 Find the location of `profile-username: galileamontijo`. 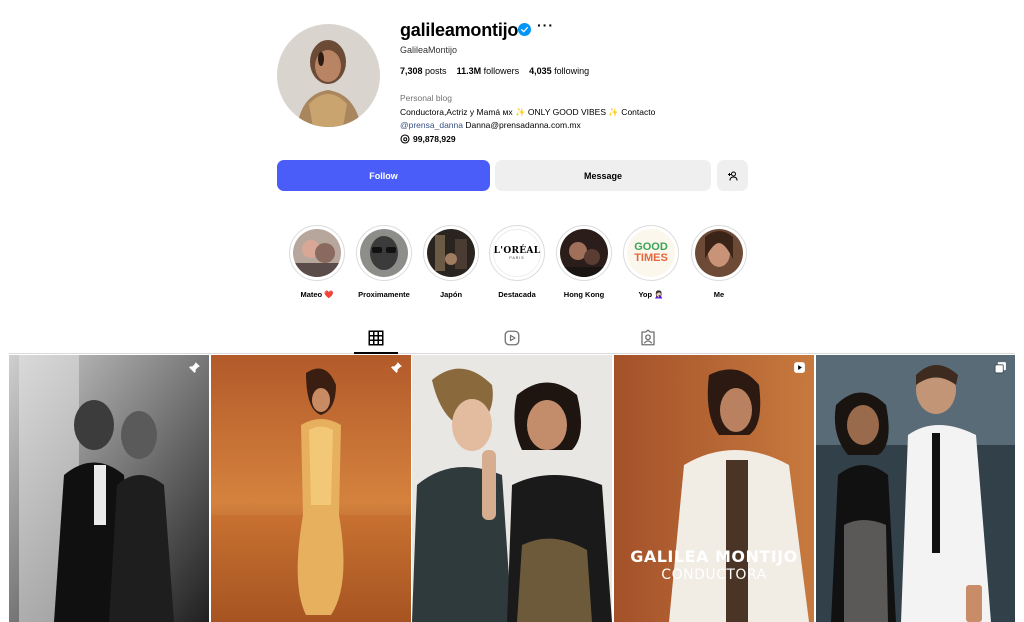

profile-username: galileamontijo is located at coordinates (459, 30).